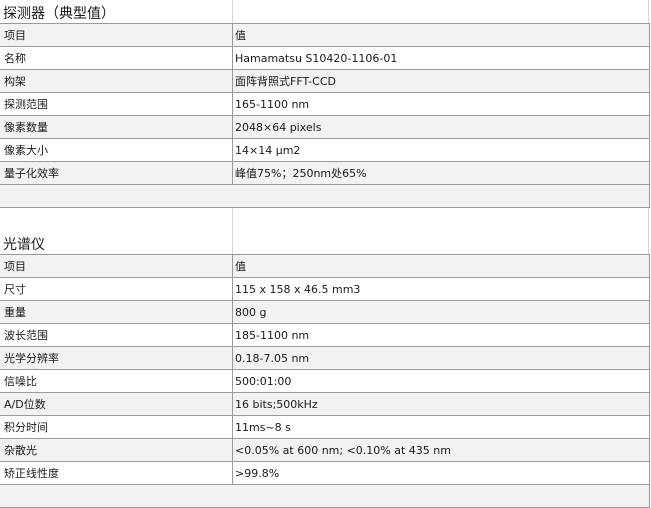 This screenshot has width=651, height=508. Describe the element at coordinates (116, 427) in the screenshot. I see `row-item: 积分时间` at that location.